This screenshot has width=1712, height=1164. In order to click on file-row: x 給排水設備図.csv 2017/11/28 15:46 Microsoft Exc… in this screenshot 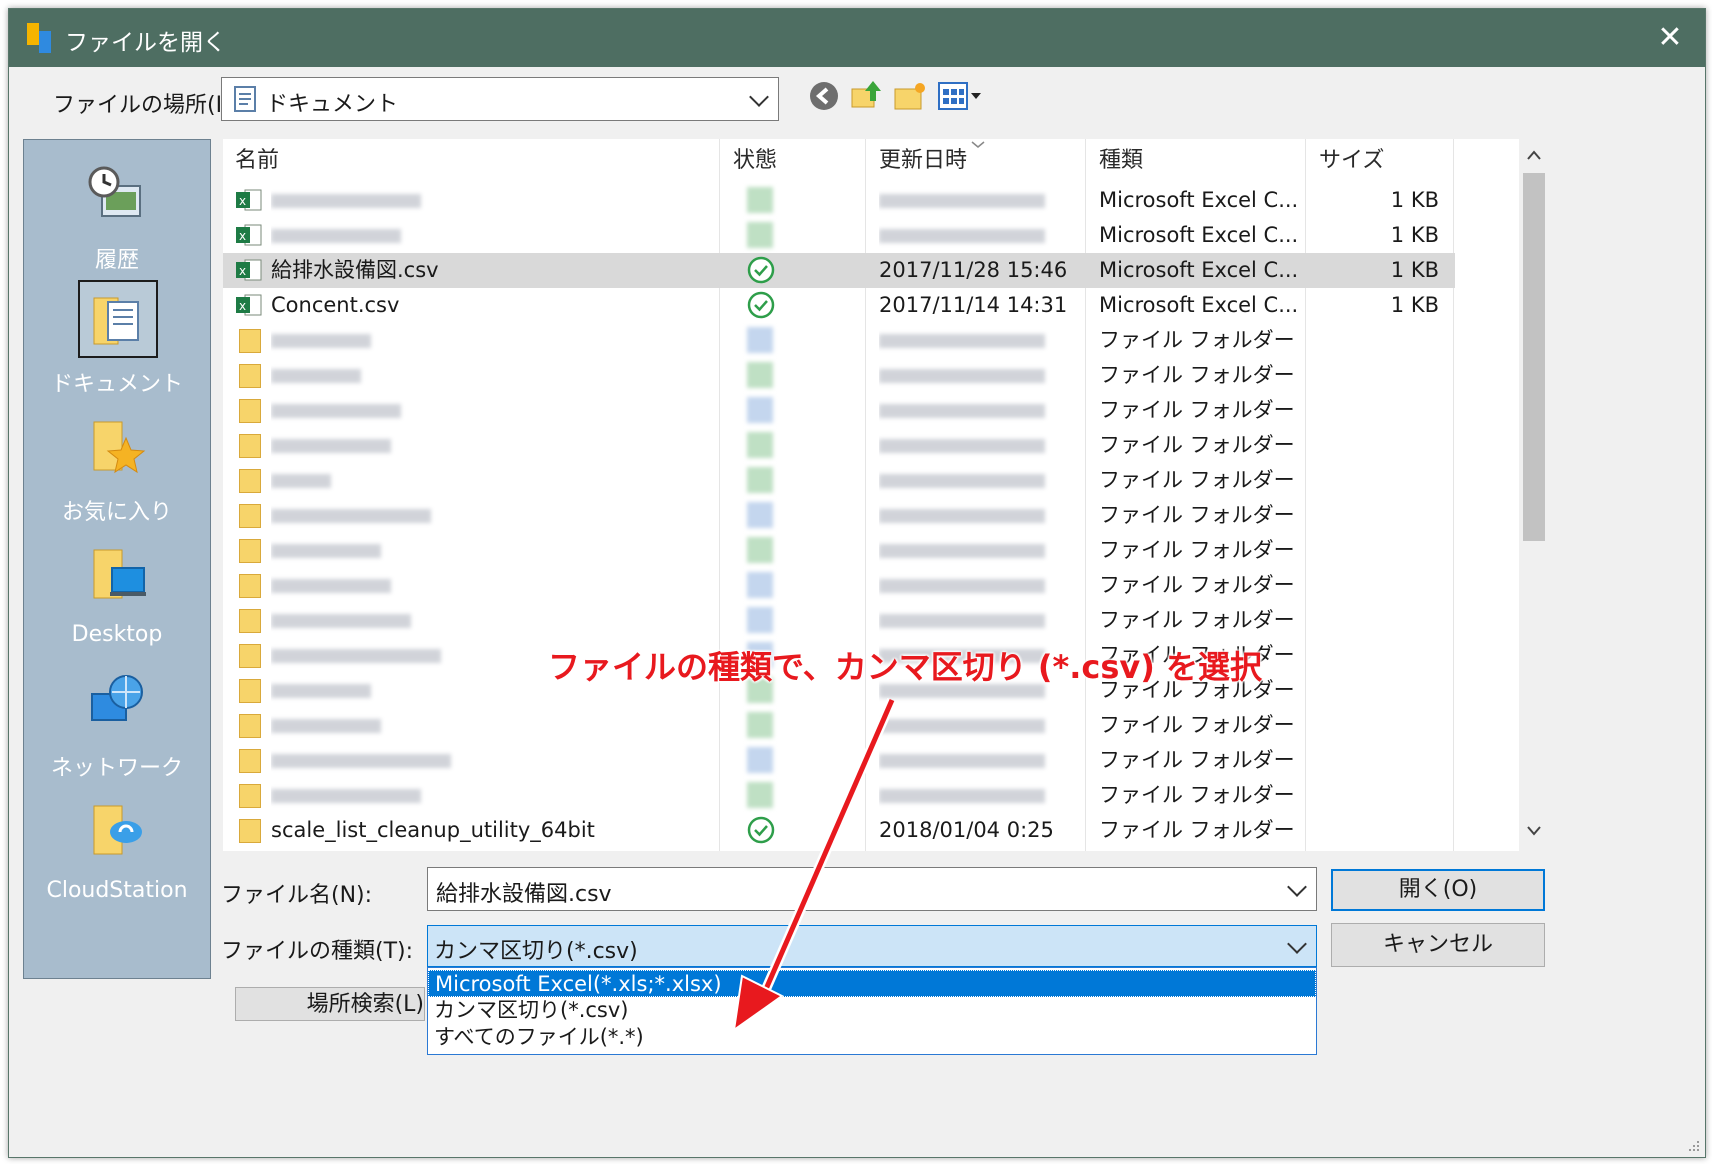, I will do `click(839, 270)`.